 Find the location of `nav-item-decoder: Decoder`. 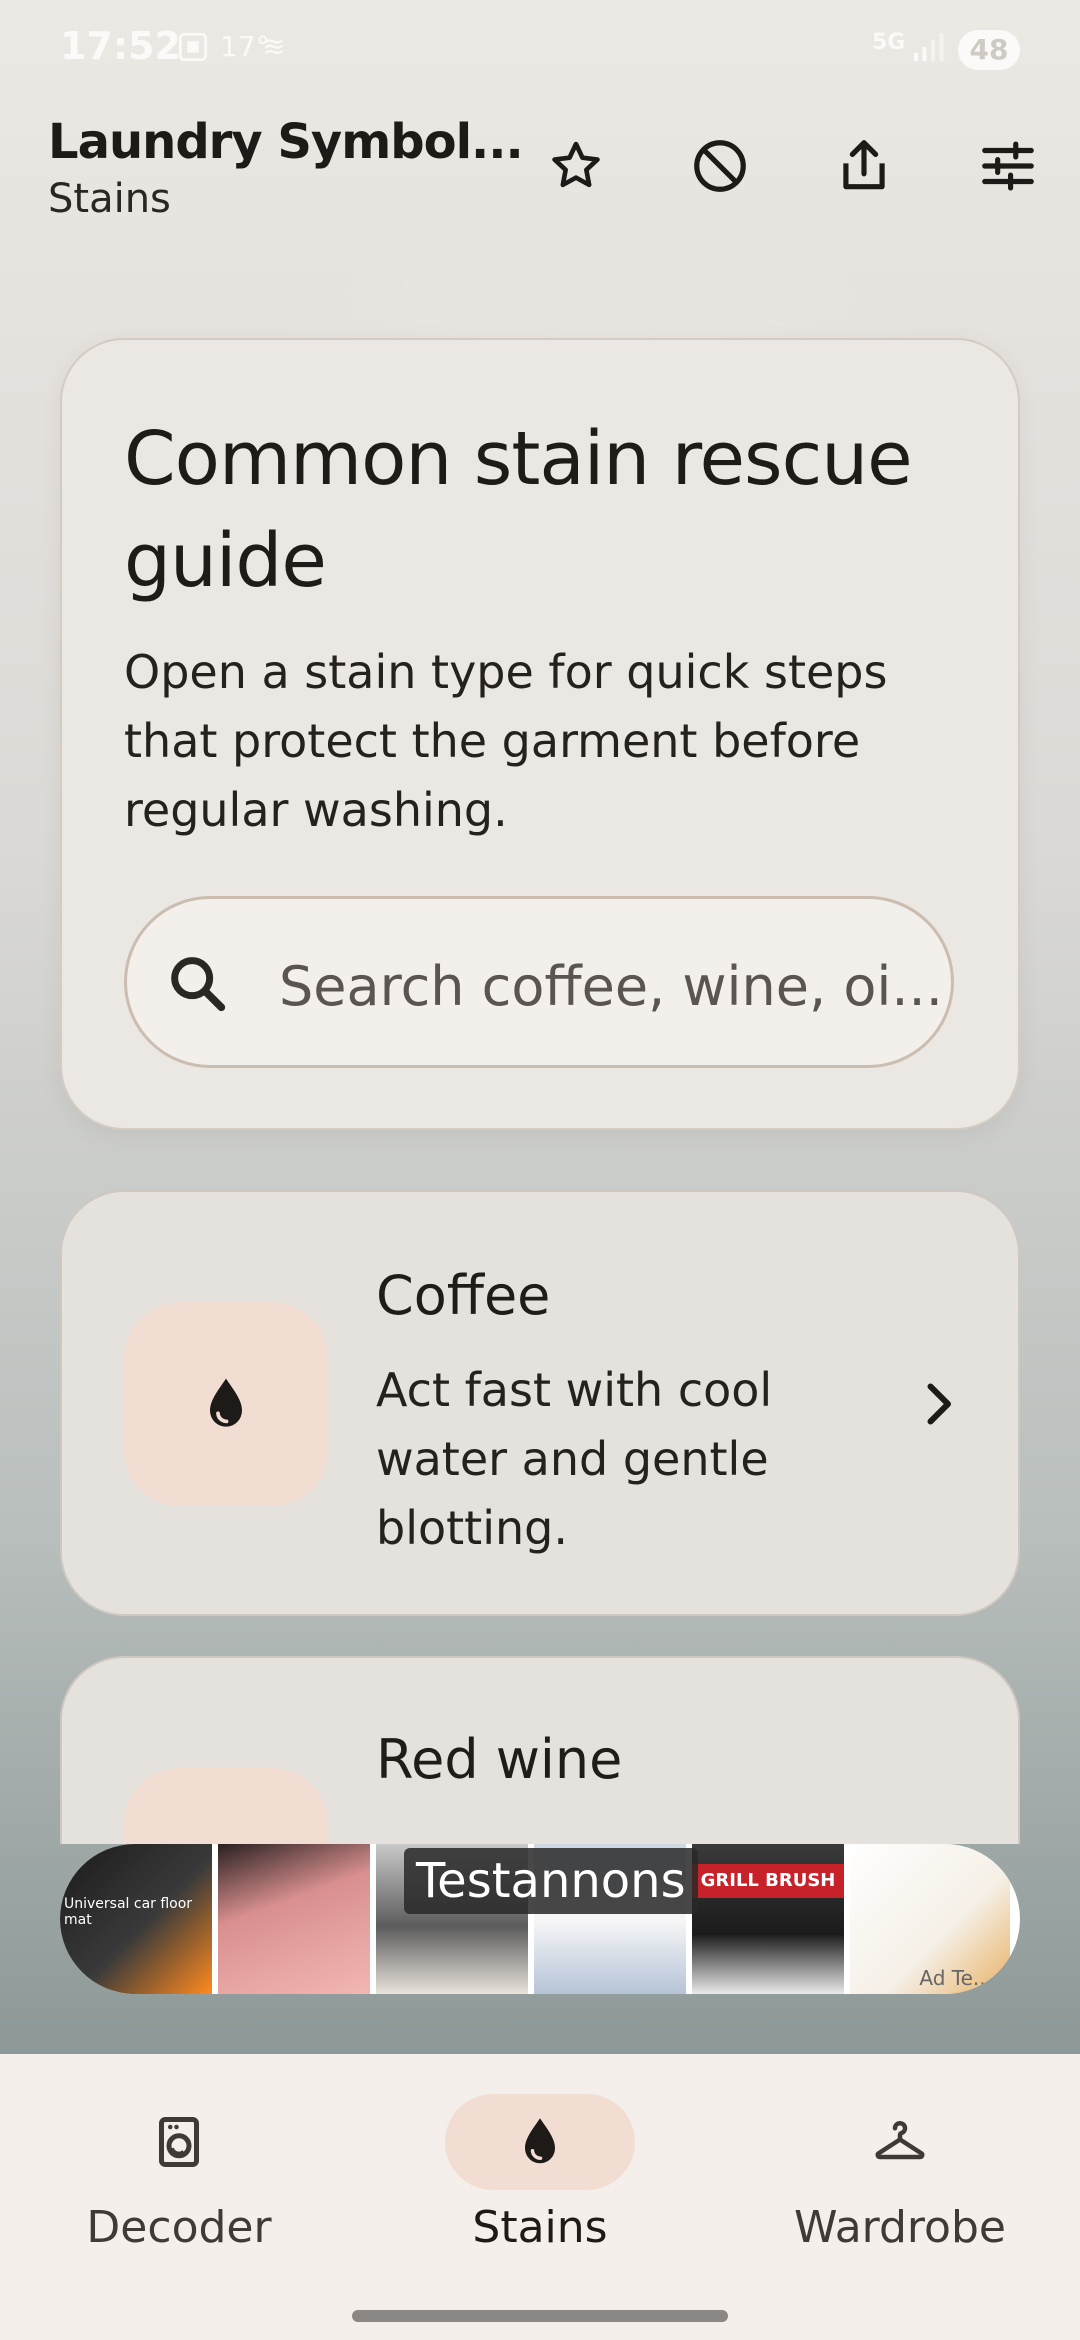

nav-item-decoder: Decoder is located at coordinates (164, 2179).